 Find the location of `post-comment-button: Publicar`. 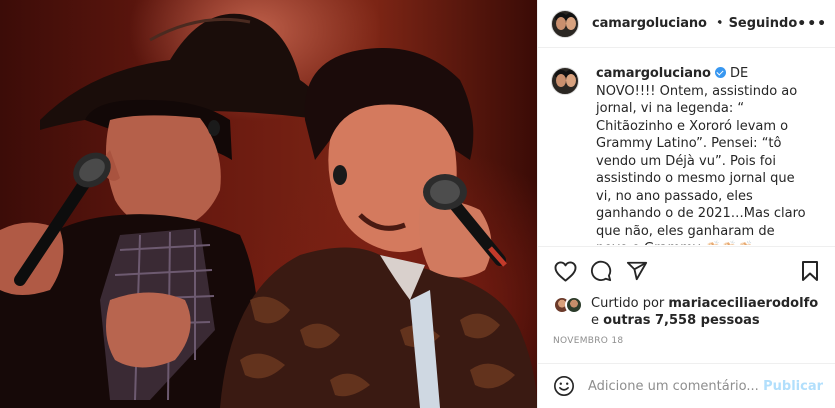

post-comment-button: Publicar is located at coordinates (793, 386).